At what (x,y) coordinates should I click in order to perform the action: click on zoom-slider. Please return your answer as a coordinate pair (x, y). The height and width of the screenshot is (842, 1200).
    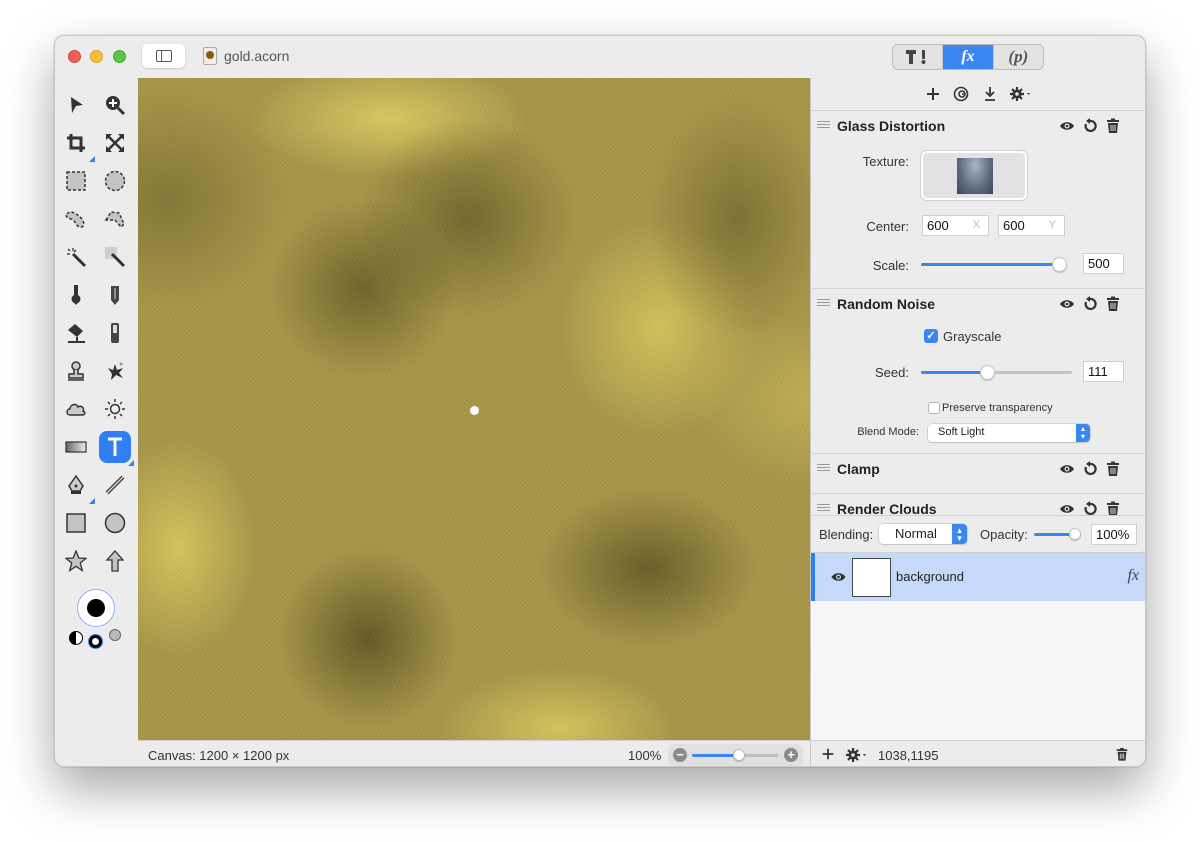
    Looking at the image, I should click on (735, 755).